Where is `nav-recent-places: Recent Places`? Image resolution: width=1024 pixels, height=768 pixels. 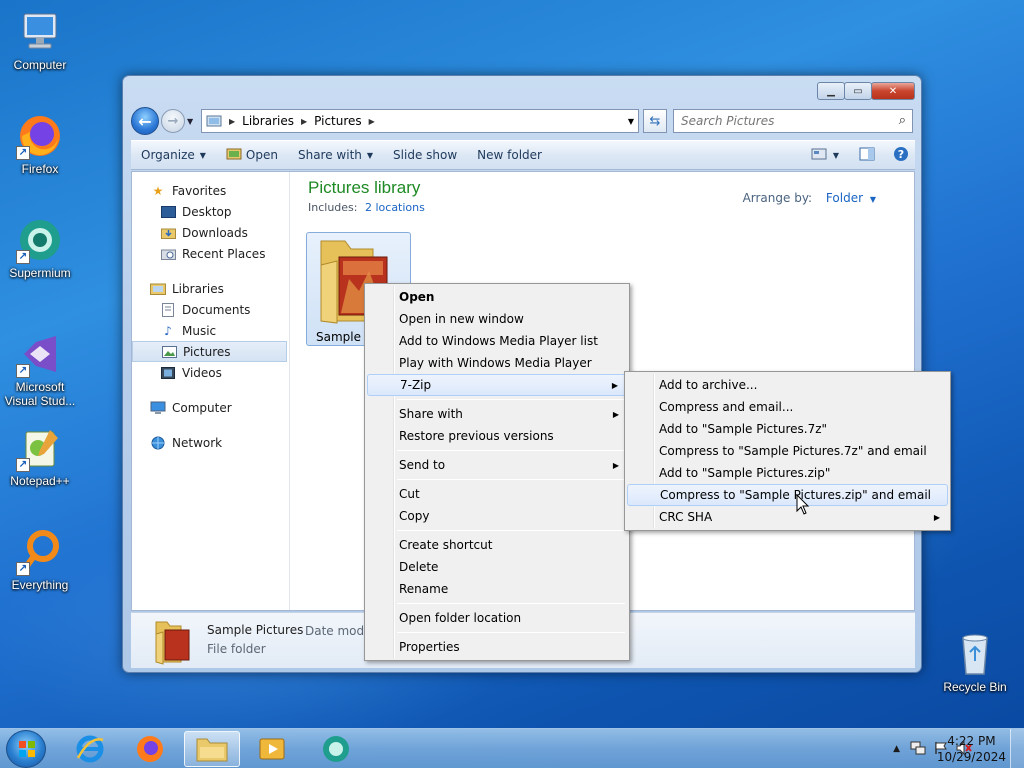
nav-recent-places: Recent Places is located at coordinates (210, 253).